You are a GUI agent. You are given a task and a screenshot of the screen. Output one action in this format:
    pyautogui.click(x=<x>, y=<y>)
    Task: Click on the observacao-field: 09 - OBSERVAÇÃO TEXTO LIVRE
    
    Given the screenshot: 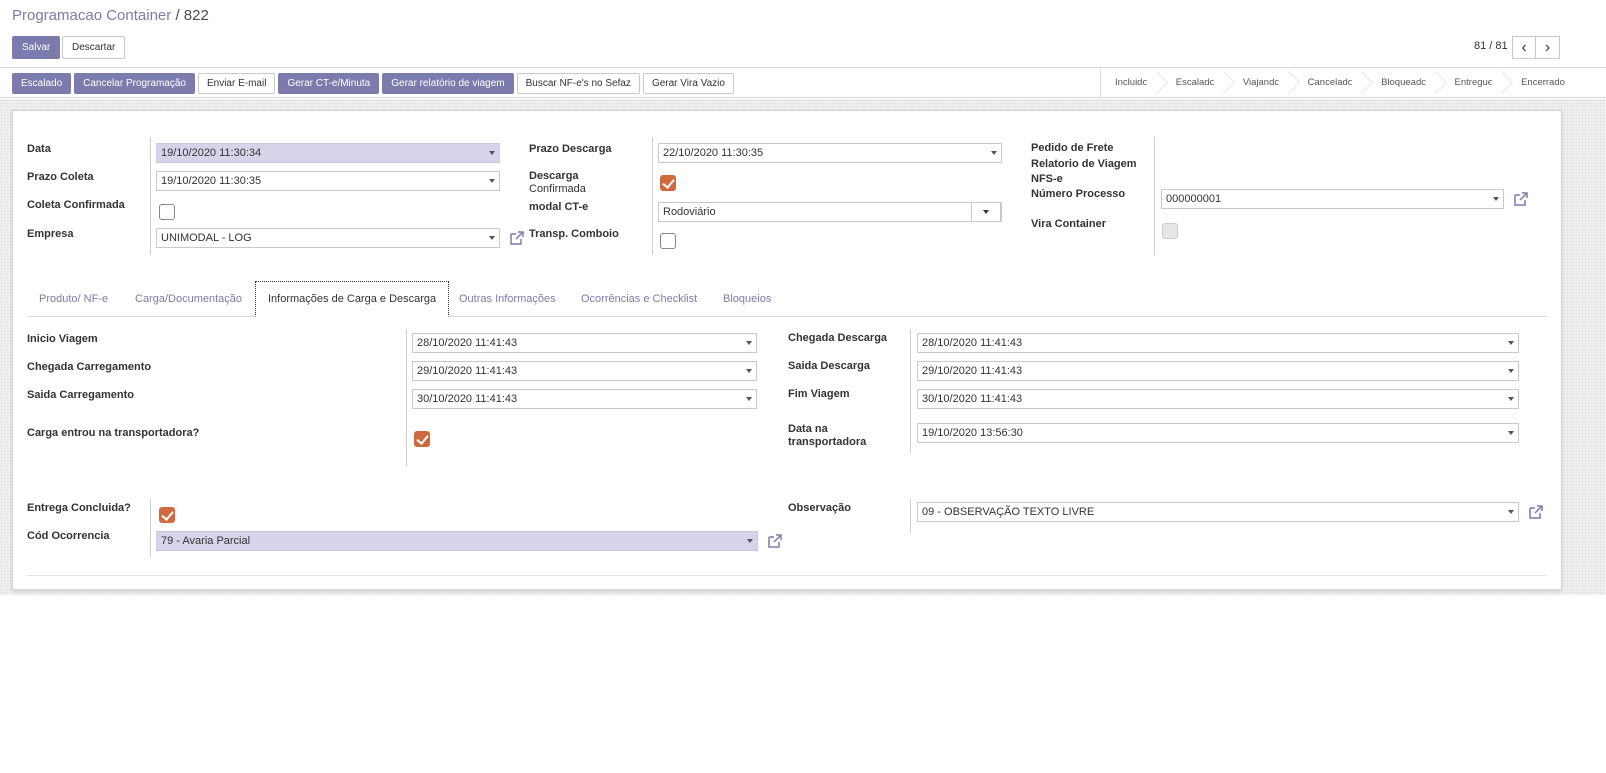 What is the action you would take?
    pyautogui.click(x=1218, y=512)
    